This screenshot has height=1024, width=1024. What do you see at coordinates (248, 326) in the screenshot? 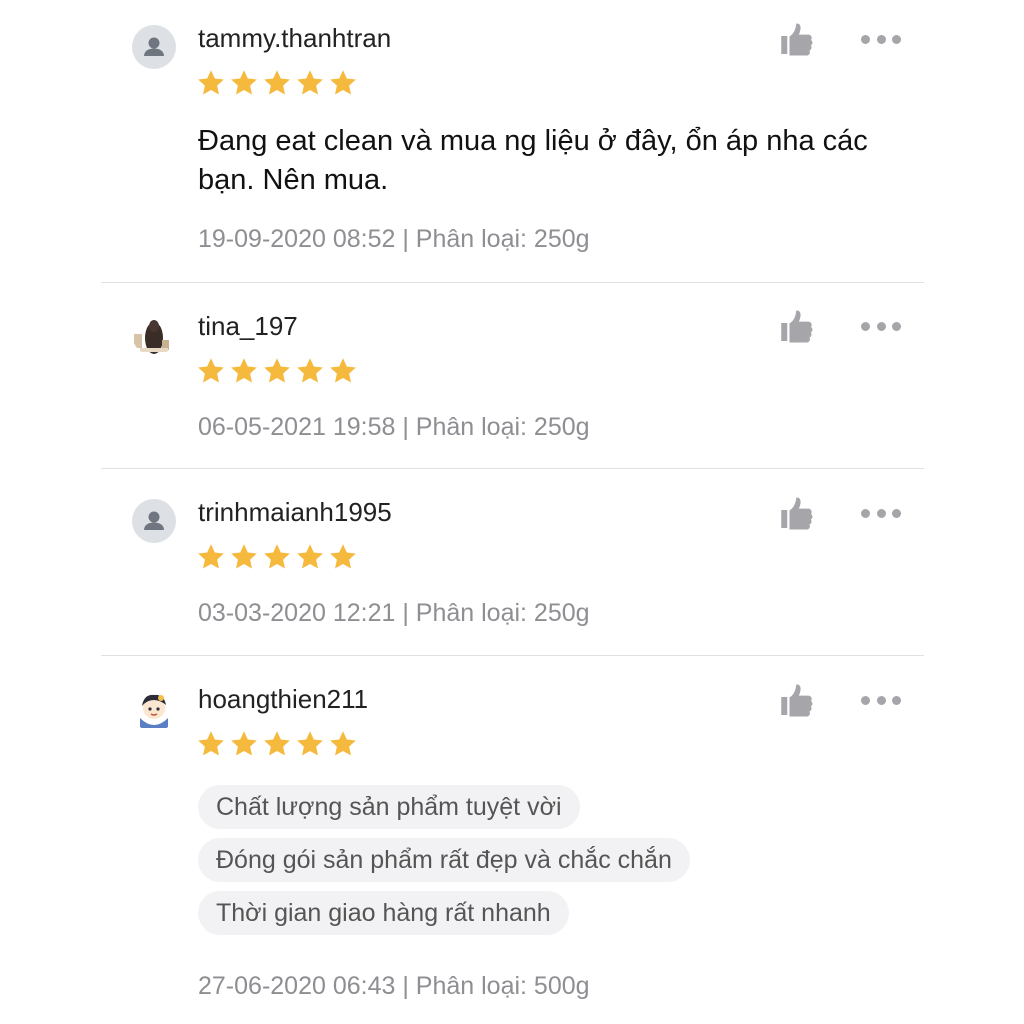
I see `review-username: tina_197` at bounding box center [248, 326].